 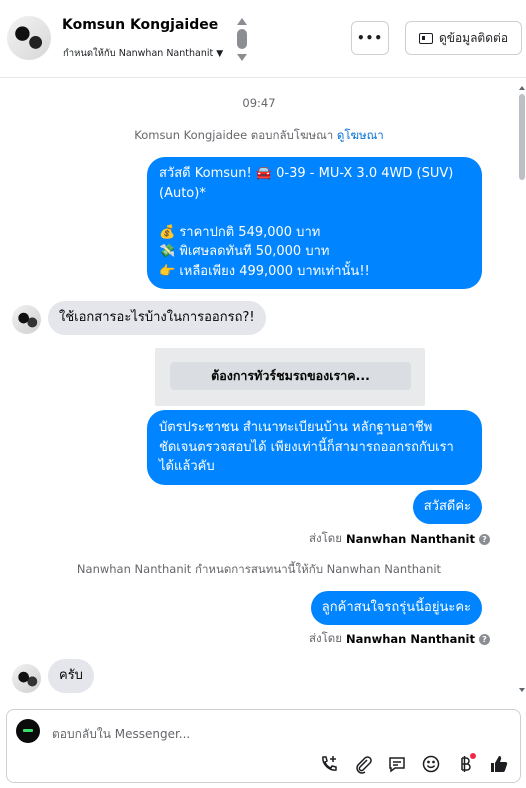 What do you see at coordinates (522, 88) in the screenshot?
I see `scroll-up-icon` at bounding box center [522, 88].